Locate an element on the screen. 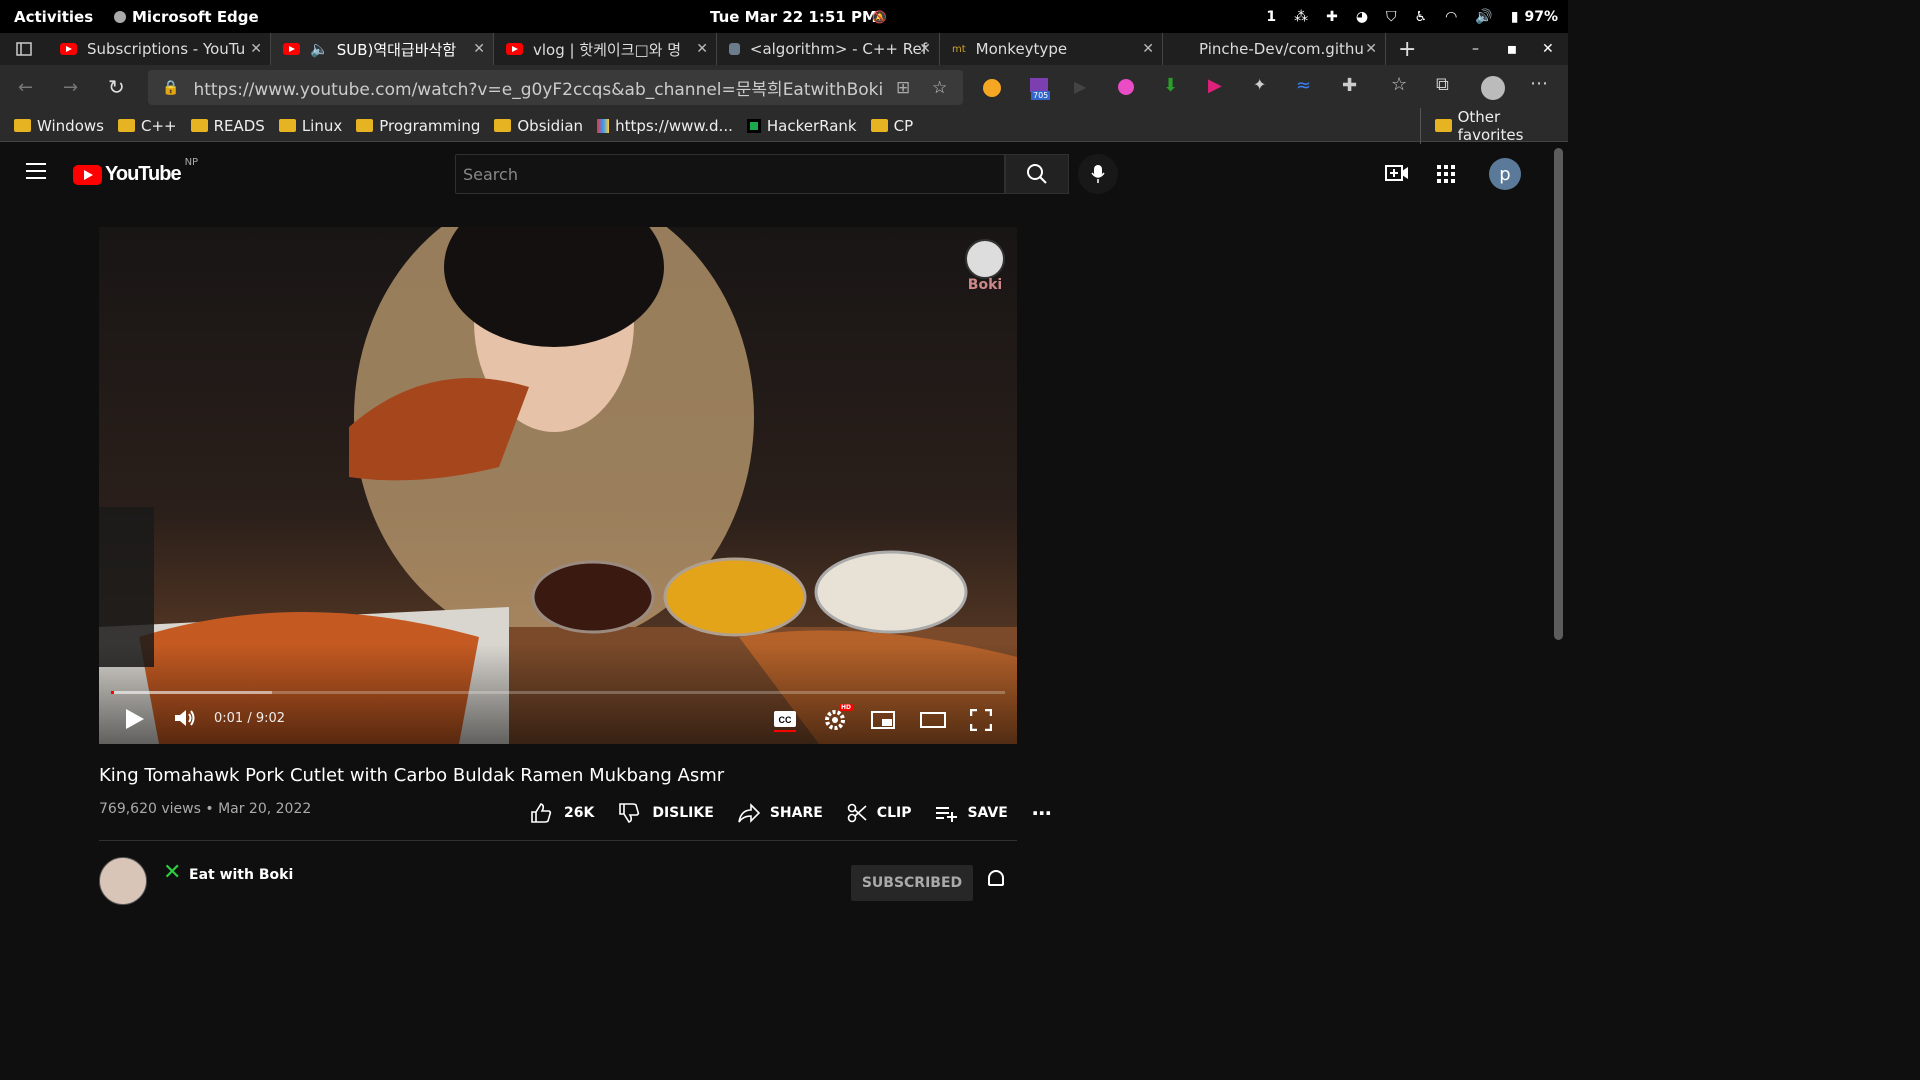  bookmark-folder: Programming is located at coordinates (418, 126).